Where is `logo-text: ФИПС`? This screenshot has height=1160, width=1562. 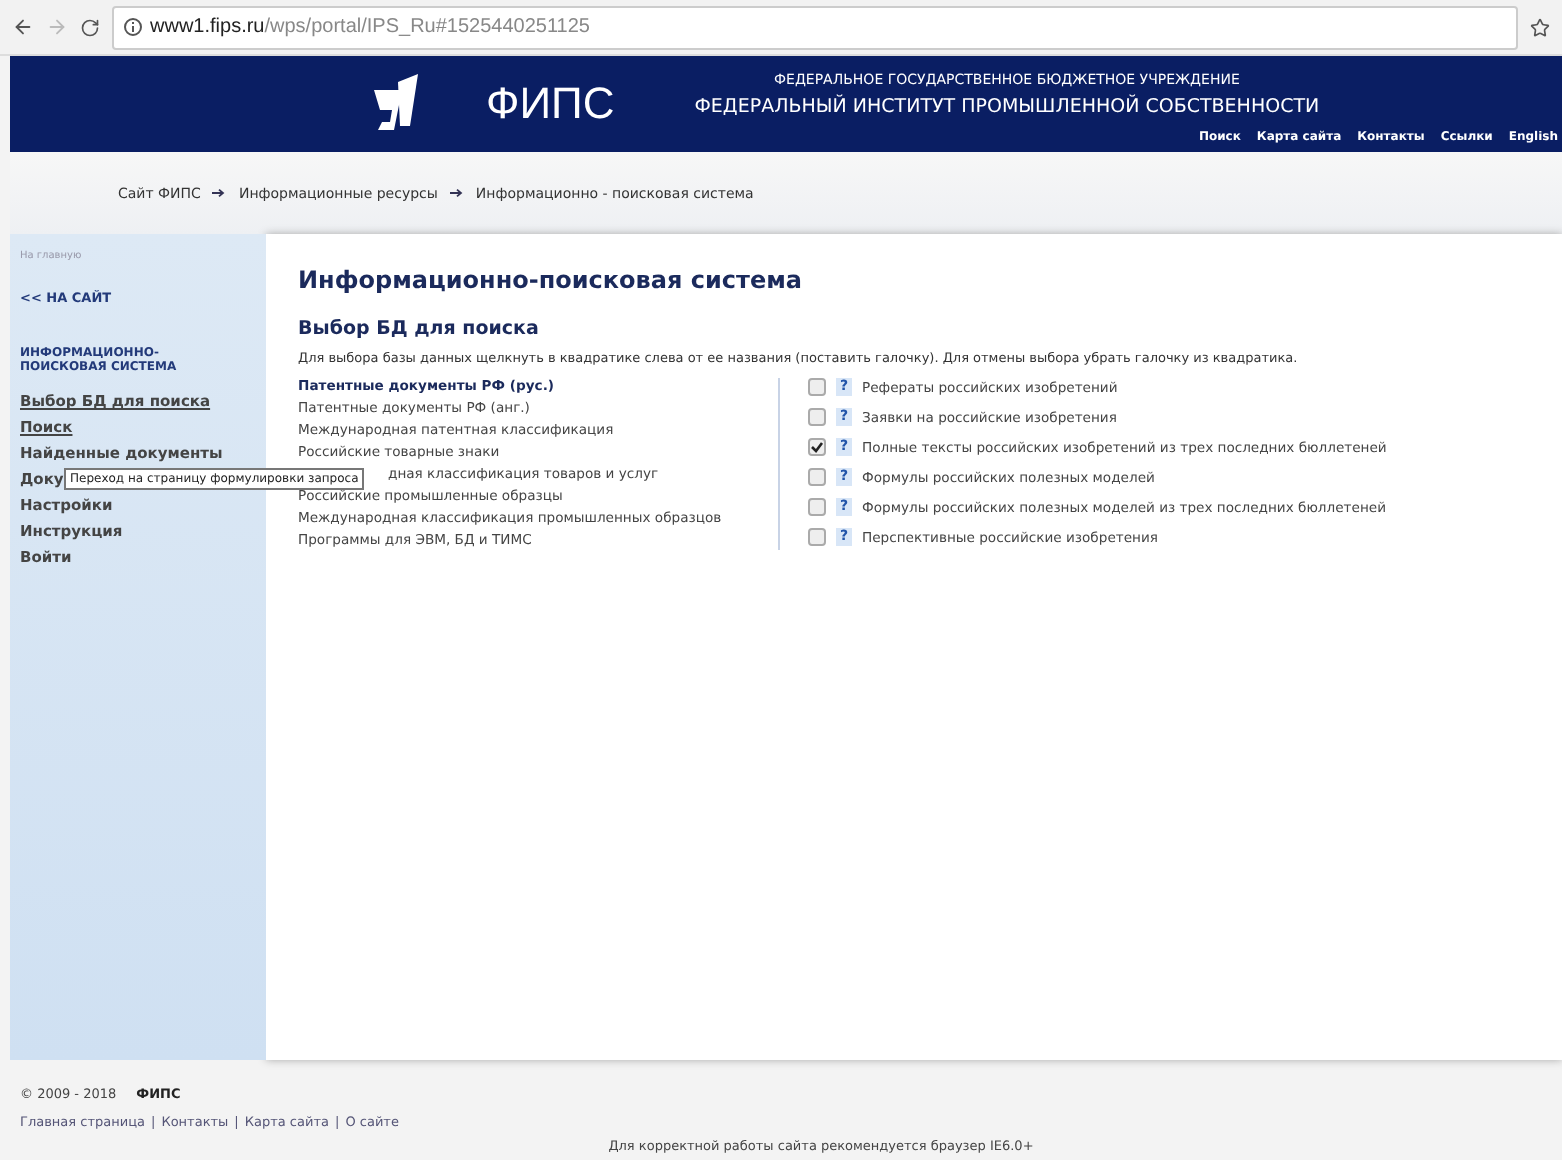 logo-text: ФИПС is located at coordinates (550, 104).